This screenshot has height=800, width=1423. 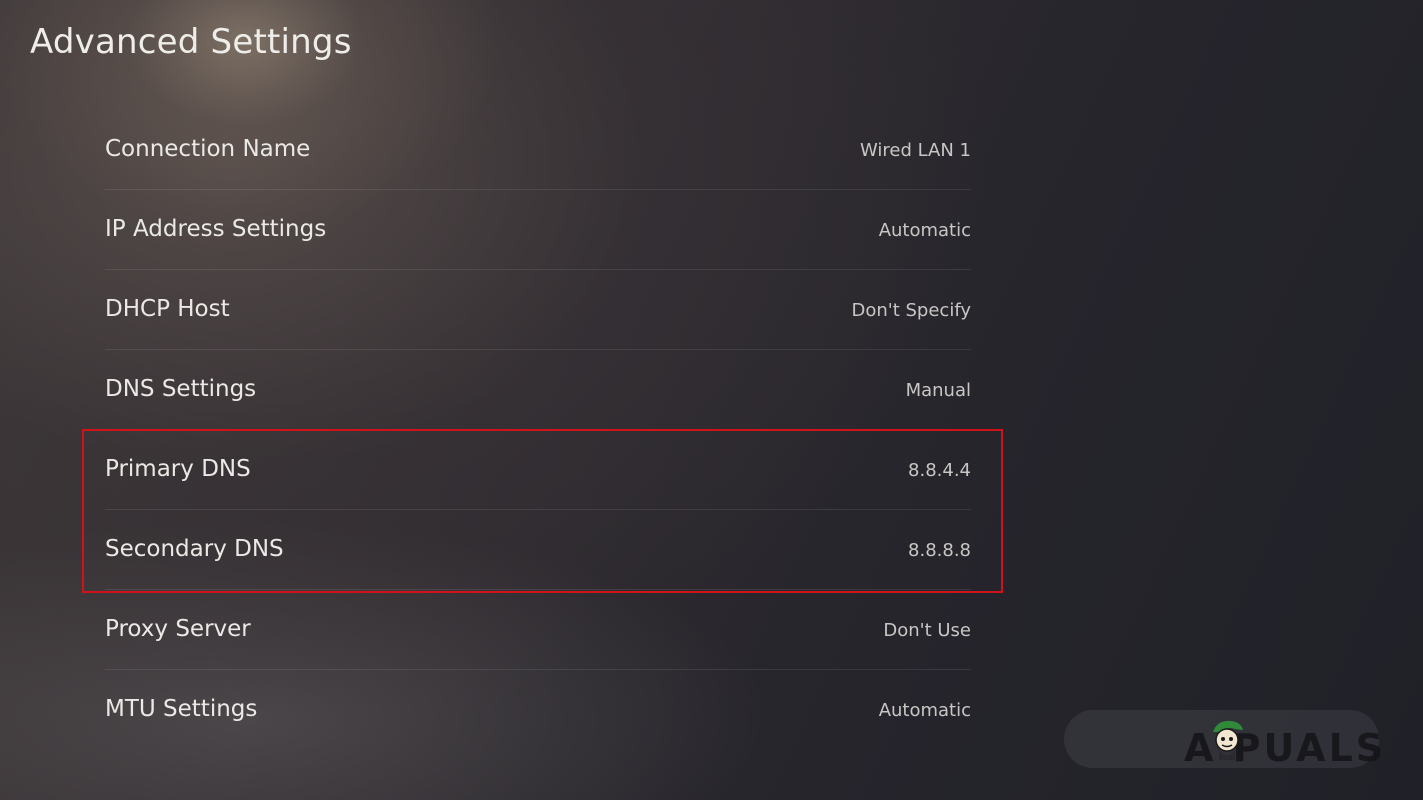 What do you see at coordinates (915, 150) in the screenshot?
I see `setting-value: Wired LAN 1` at bounding box center [915, 150].